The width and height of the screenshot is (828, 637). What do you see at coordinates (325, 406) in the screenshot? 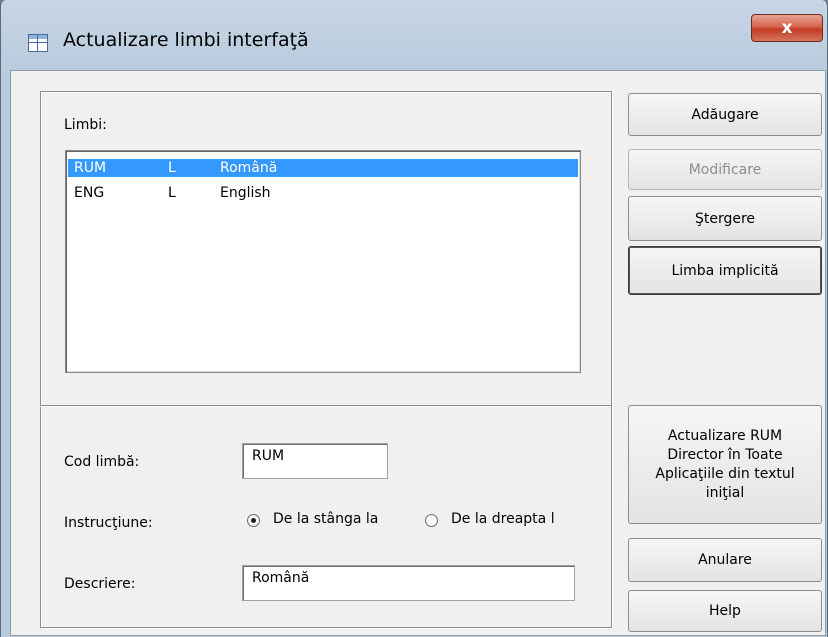
I see `group-divider` at bounding box center [325, 406].